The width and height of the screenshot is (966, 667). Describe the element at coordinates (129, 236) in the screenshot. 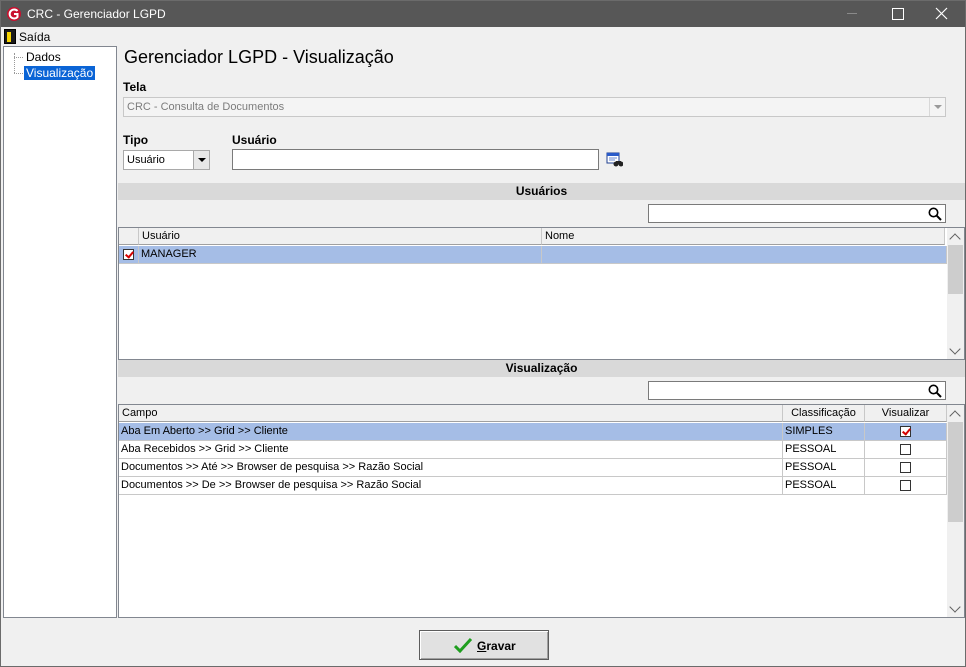

I see `grid-header-check` at that location.